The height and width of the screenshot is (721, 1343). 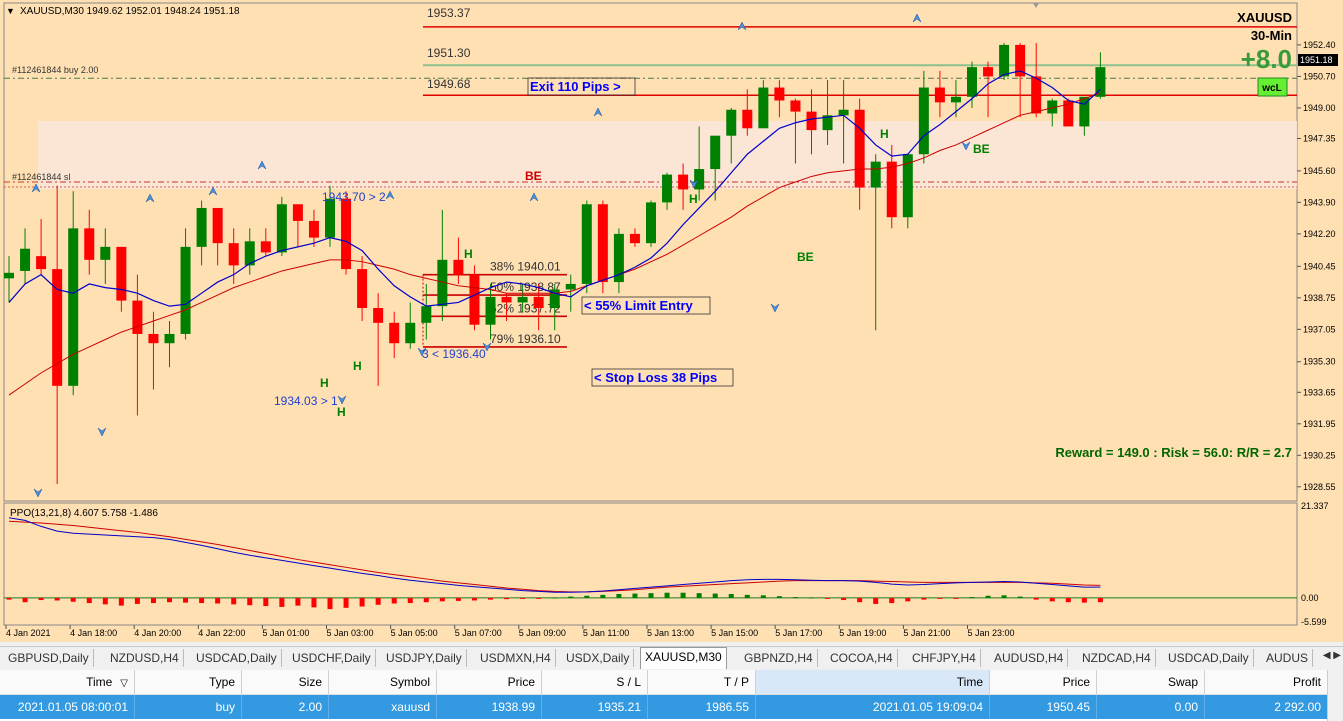 I want to click on symbol-tab: USDX,Daily, so click(x=598, y=658).